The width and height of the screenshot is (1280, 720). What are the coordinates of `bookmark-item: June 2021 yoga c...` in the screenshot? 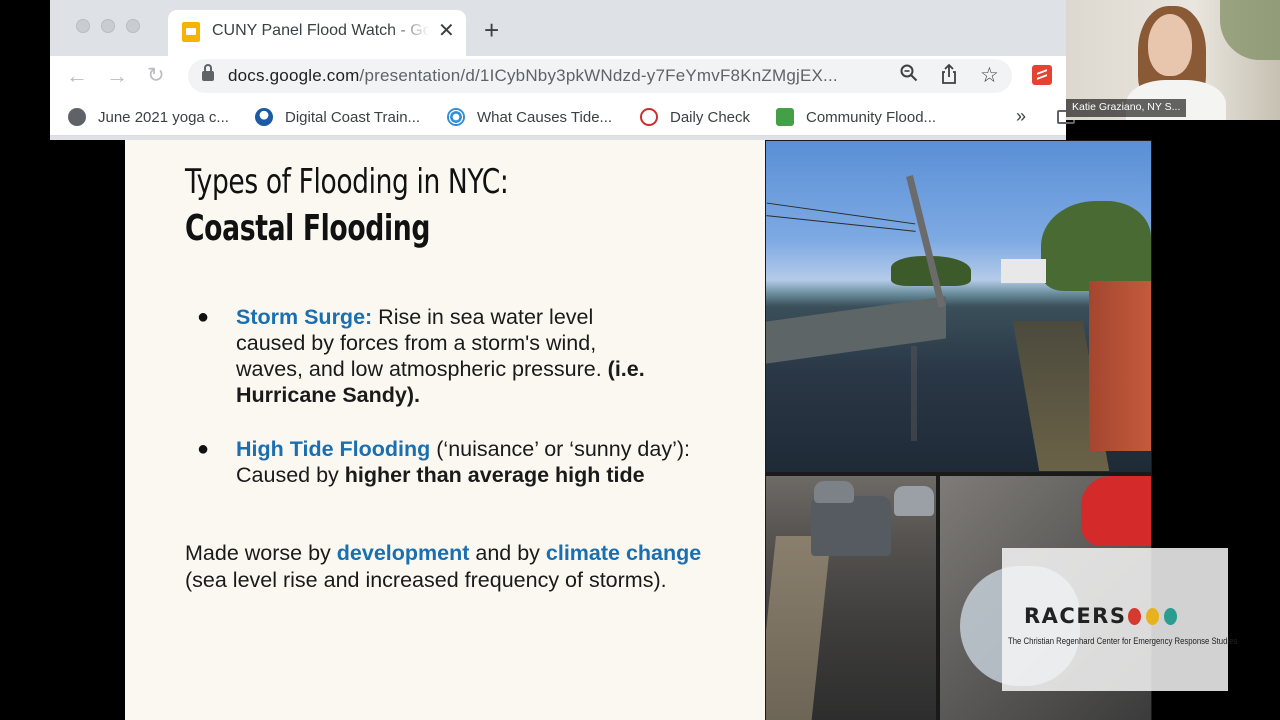 It's located at (148, 117).